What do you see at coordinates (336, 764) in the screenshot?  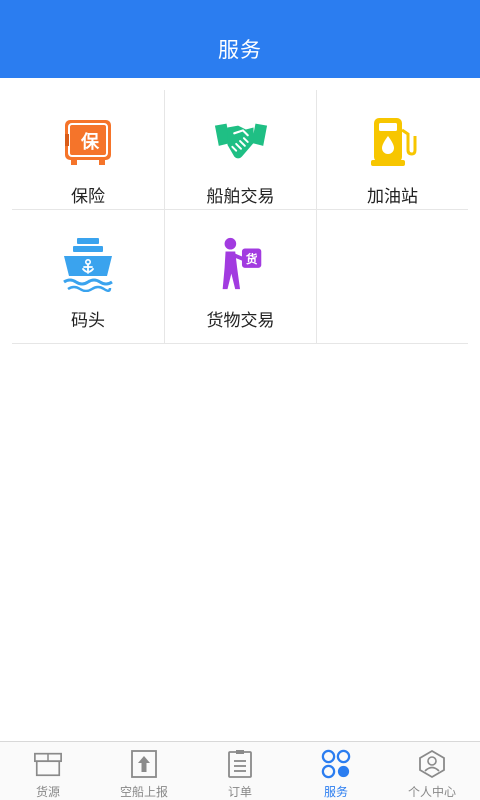 I see `services-grid-icon` at bounding box center [336, 764].